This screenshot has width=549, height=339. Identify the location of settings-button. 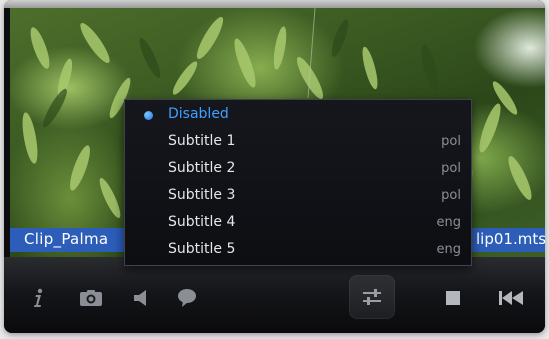
(372, 297).